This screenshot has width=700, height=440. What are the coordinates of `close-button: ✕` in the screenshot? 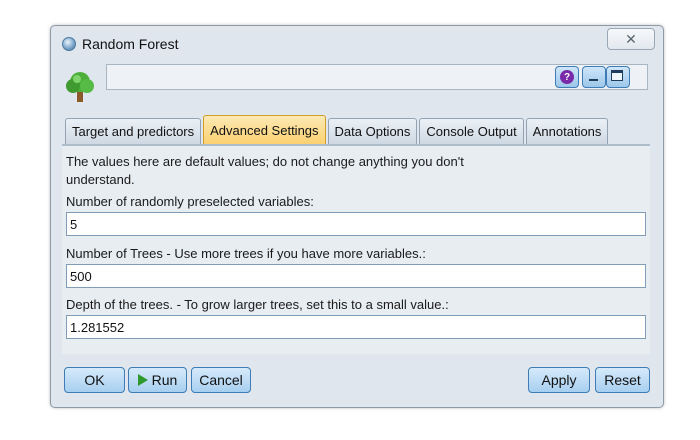 It's located at (631, 39).